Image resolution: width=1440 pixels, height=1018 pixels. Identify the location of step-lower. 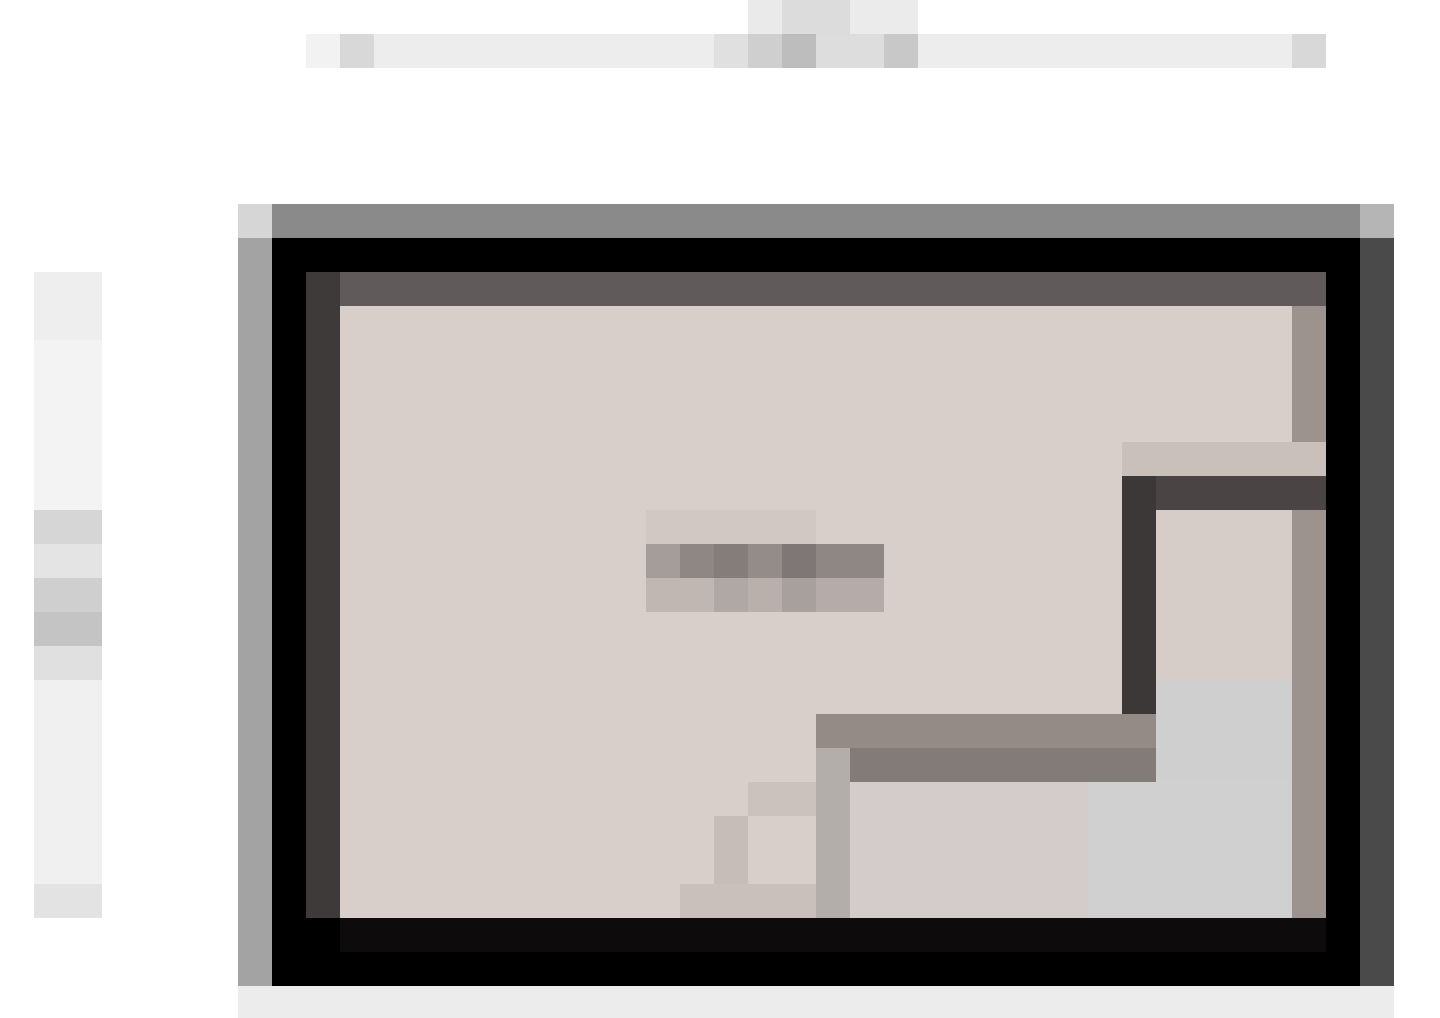
(748, 901).